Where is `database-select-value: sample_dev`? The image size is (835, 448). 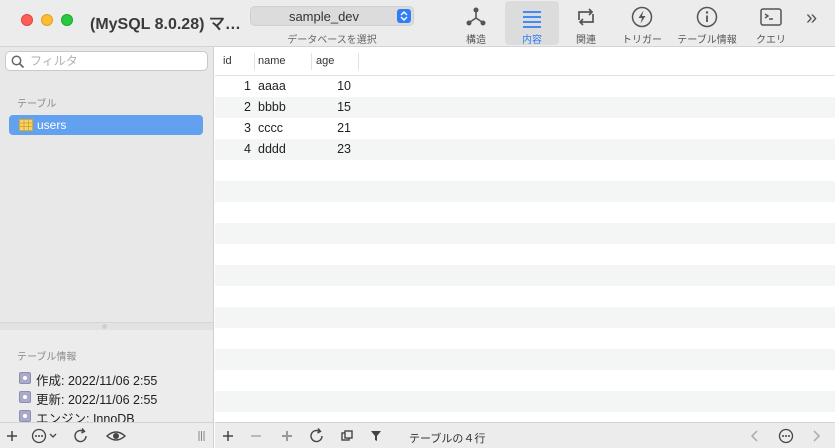
database-select-value: sample_dev is located at coordinates (324, 16).